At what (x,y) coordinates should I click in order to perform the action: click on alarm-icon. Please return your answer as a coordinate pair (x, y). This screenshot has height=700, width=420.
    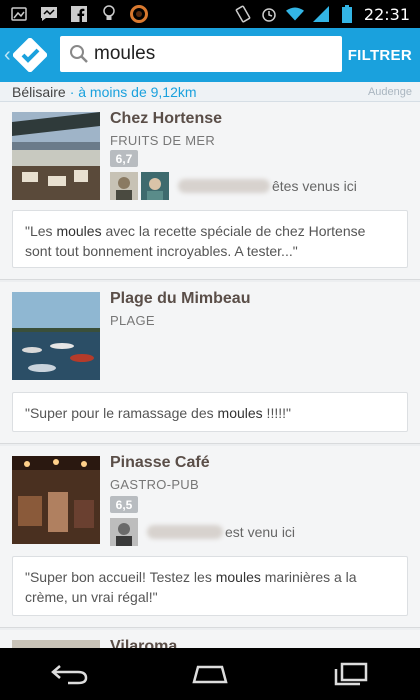
    Looking at the image, I should click on (269, 14).